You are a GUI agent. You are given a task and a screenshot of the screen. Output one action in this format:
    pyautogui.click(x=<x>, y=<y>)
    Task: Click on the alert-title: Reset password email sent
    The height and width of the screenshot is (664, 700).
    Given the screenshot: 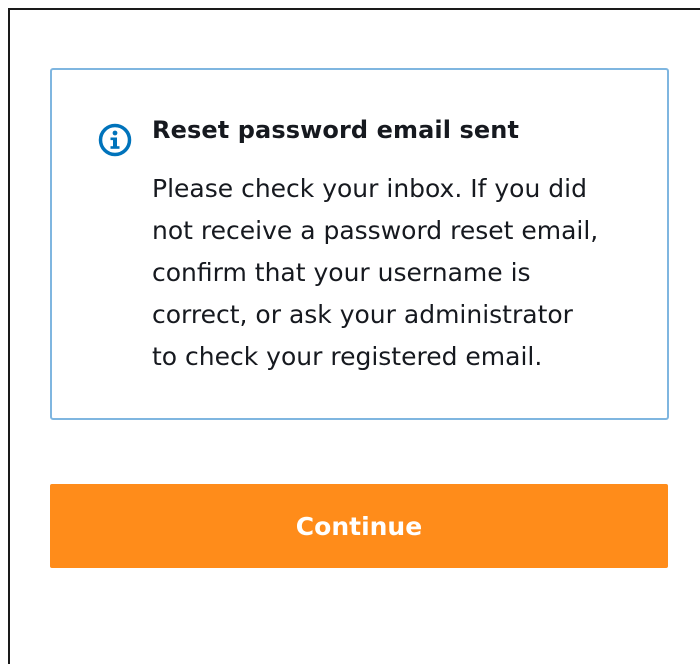 What is the action you would take?
    pyautogui.click(x=336, y=130)
    